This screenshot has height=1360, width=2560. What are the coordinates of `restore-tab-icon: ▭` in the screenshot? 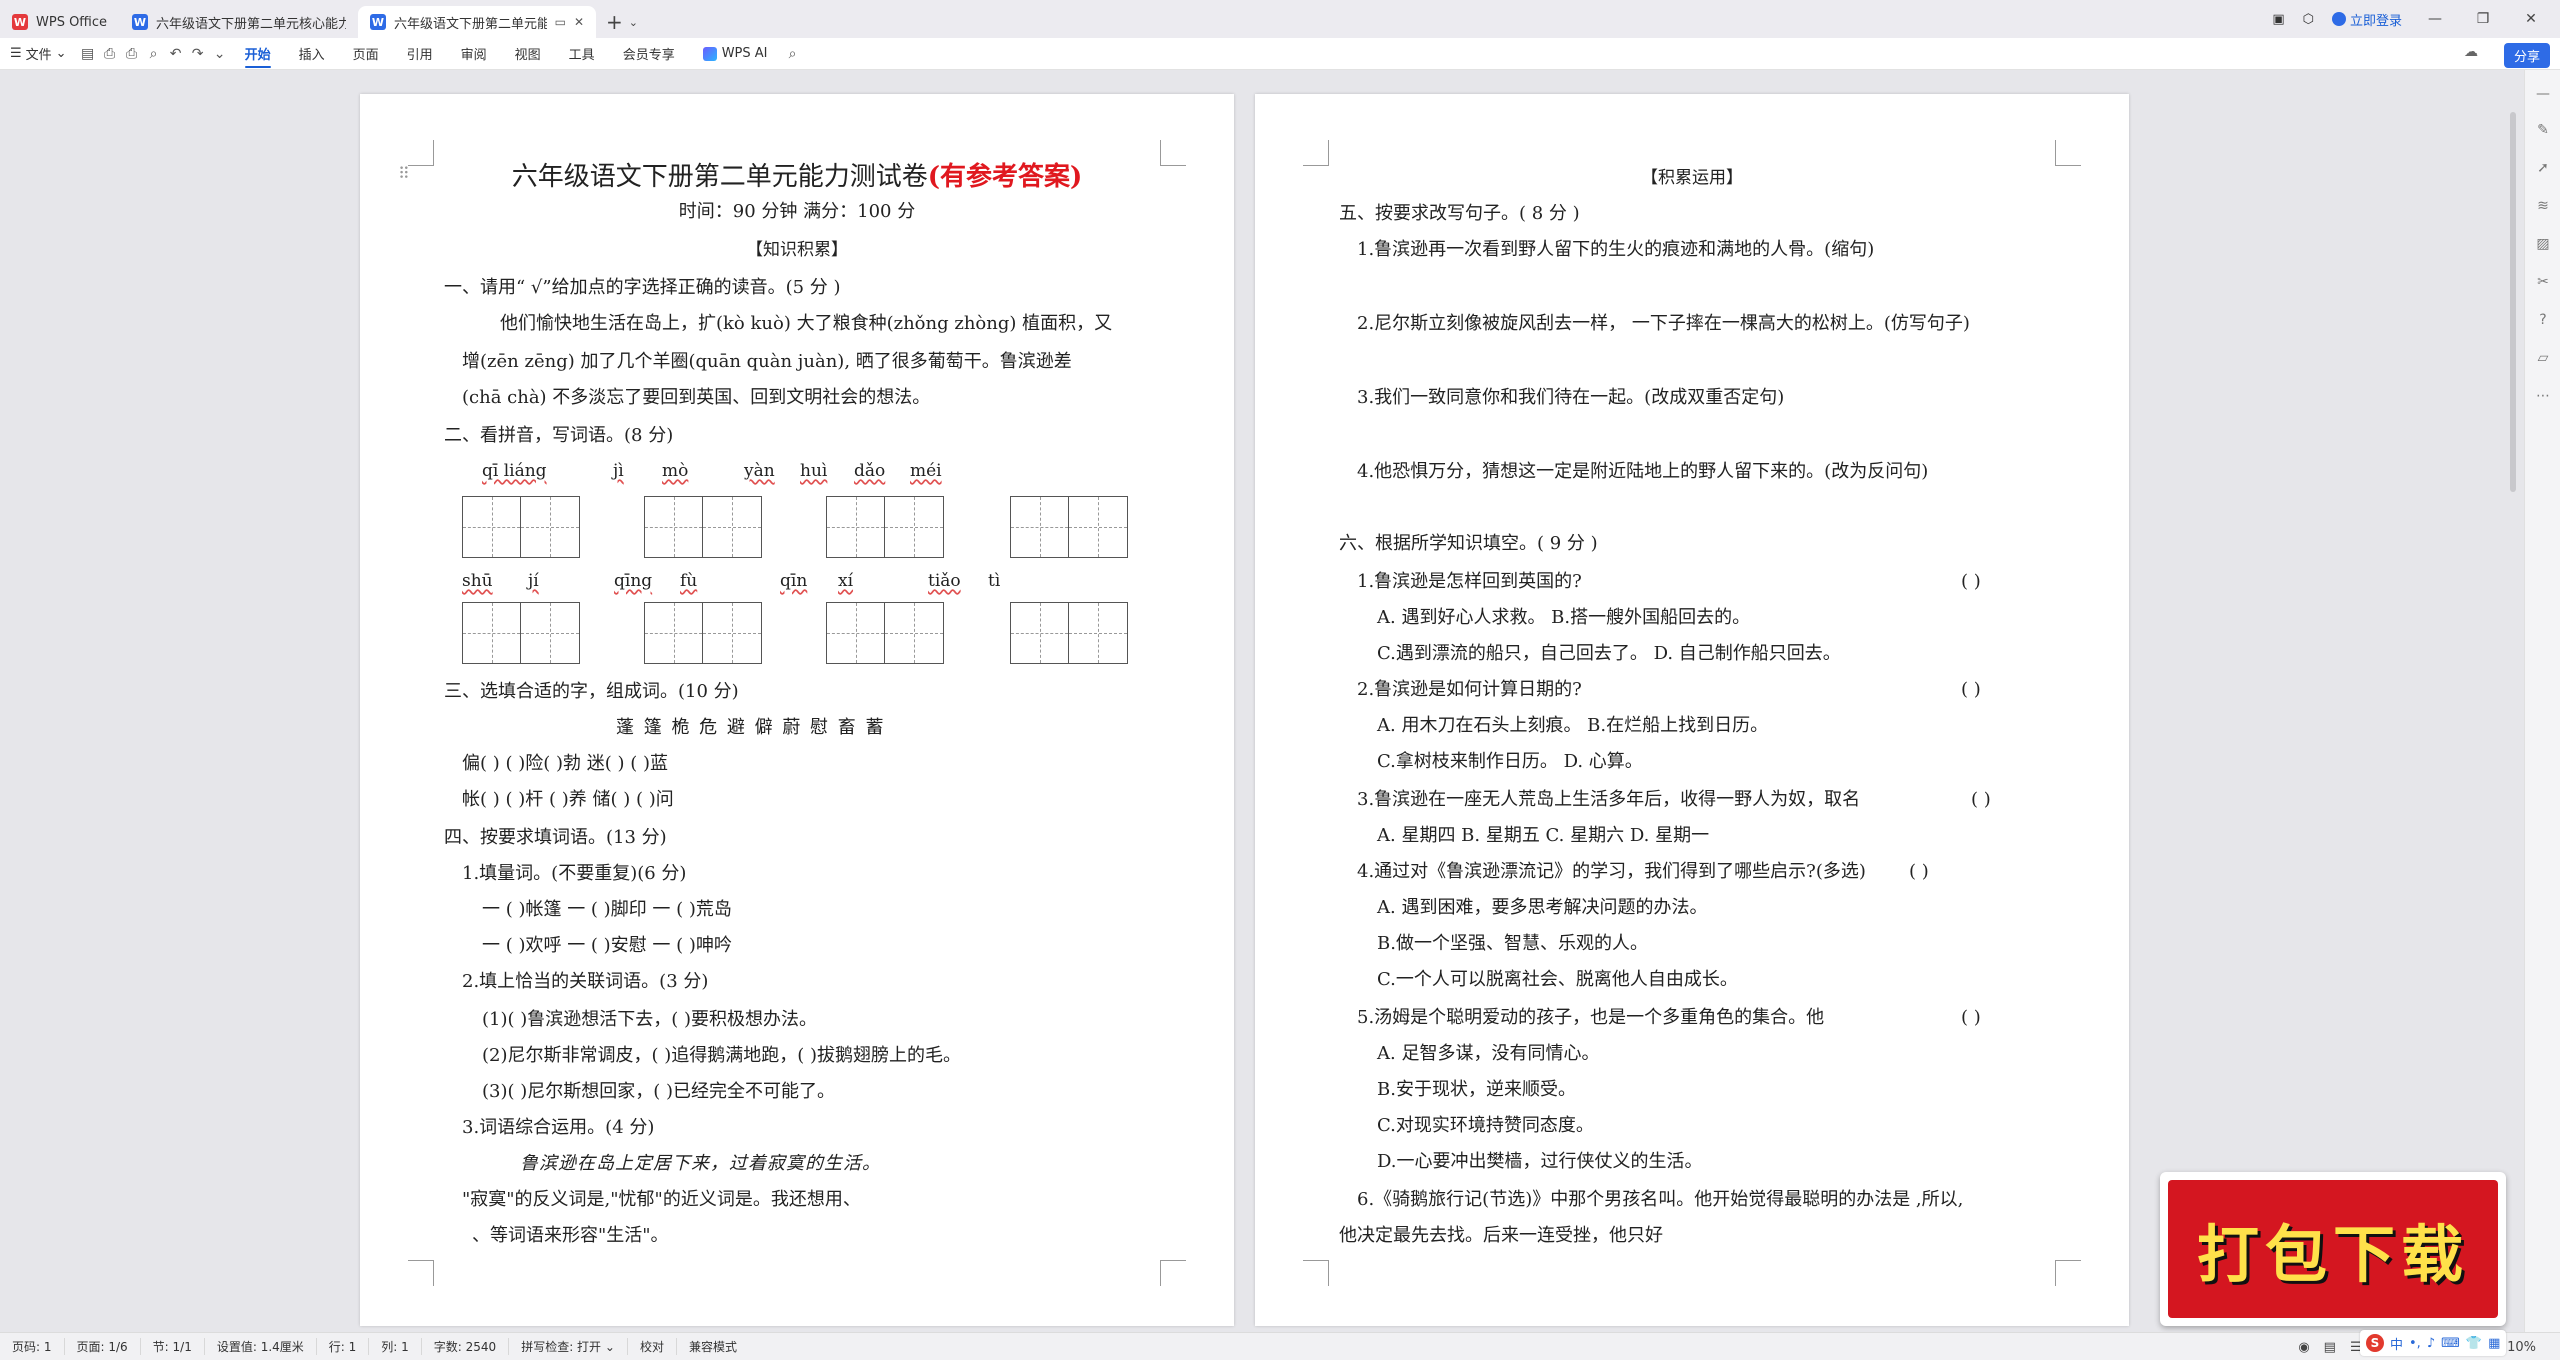 It's located at (560, 22).